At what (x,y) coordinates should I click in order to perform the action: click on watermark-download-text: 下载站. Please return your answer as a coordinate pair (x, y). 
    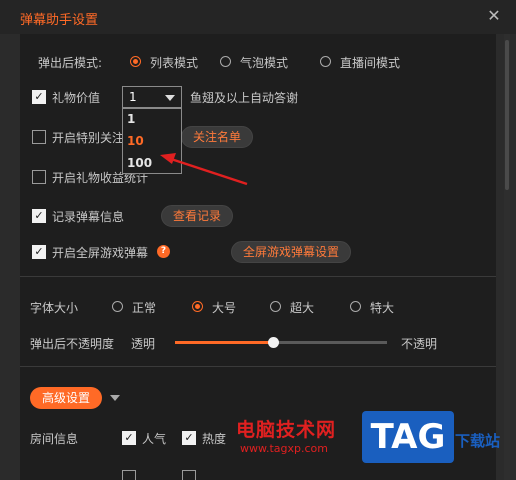
    Looking at the image, I should click on (478, 441).